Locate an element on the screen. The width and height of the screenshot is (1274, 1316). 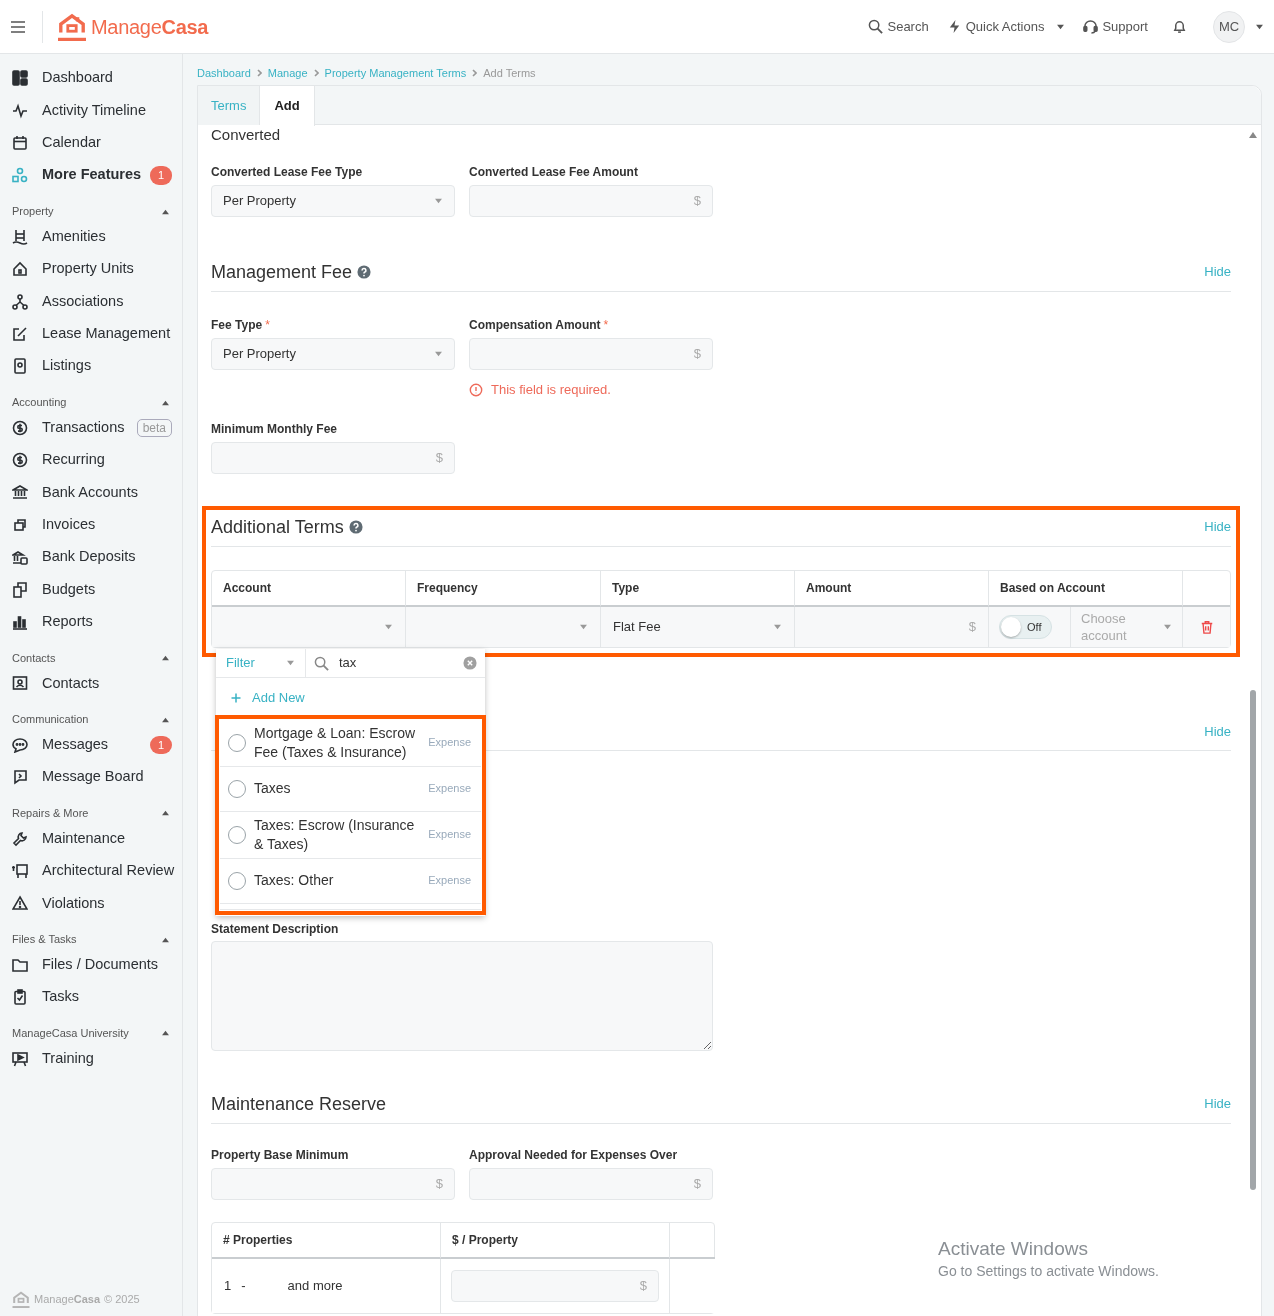
dropdown-option: Taxes: Other Expense is located at coordinates (350, 881).